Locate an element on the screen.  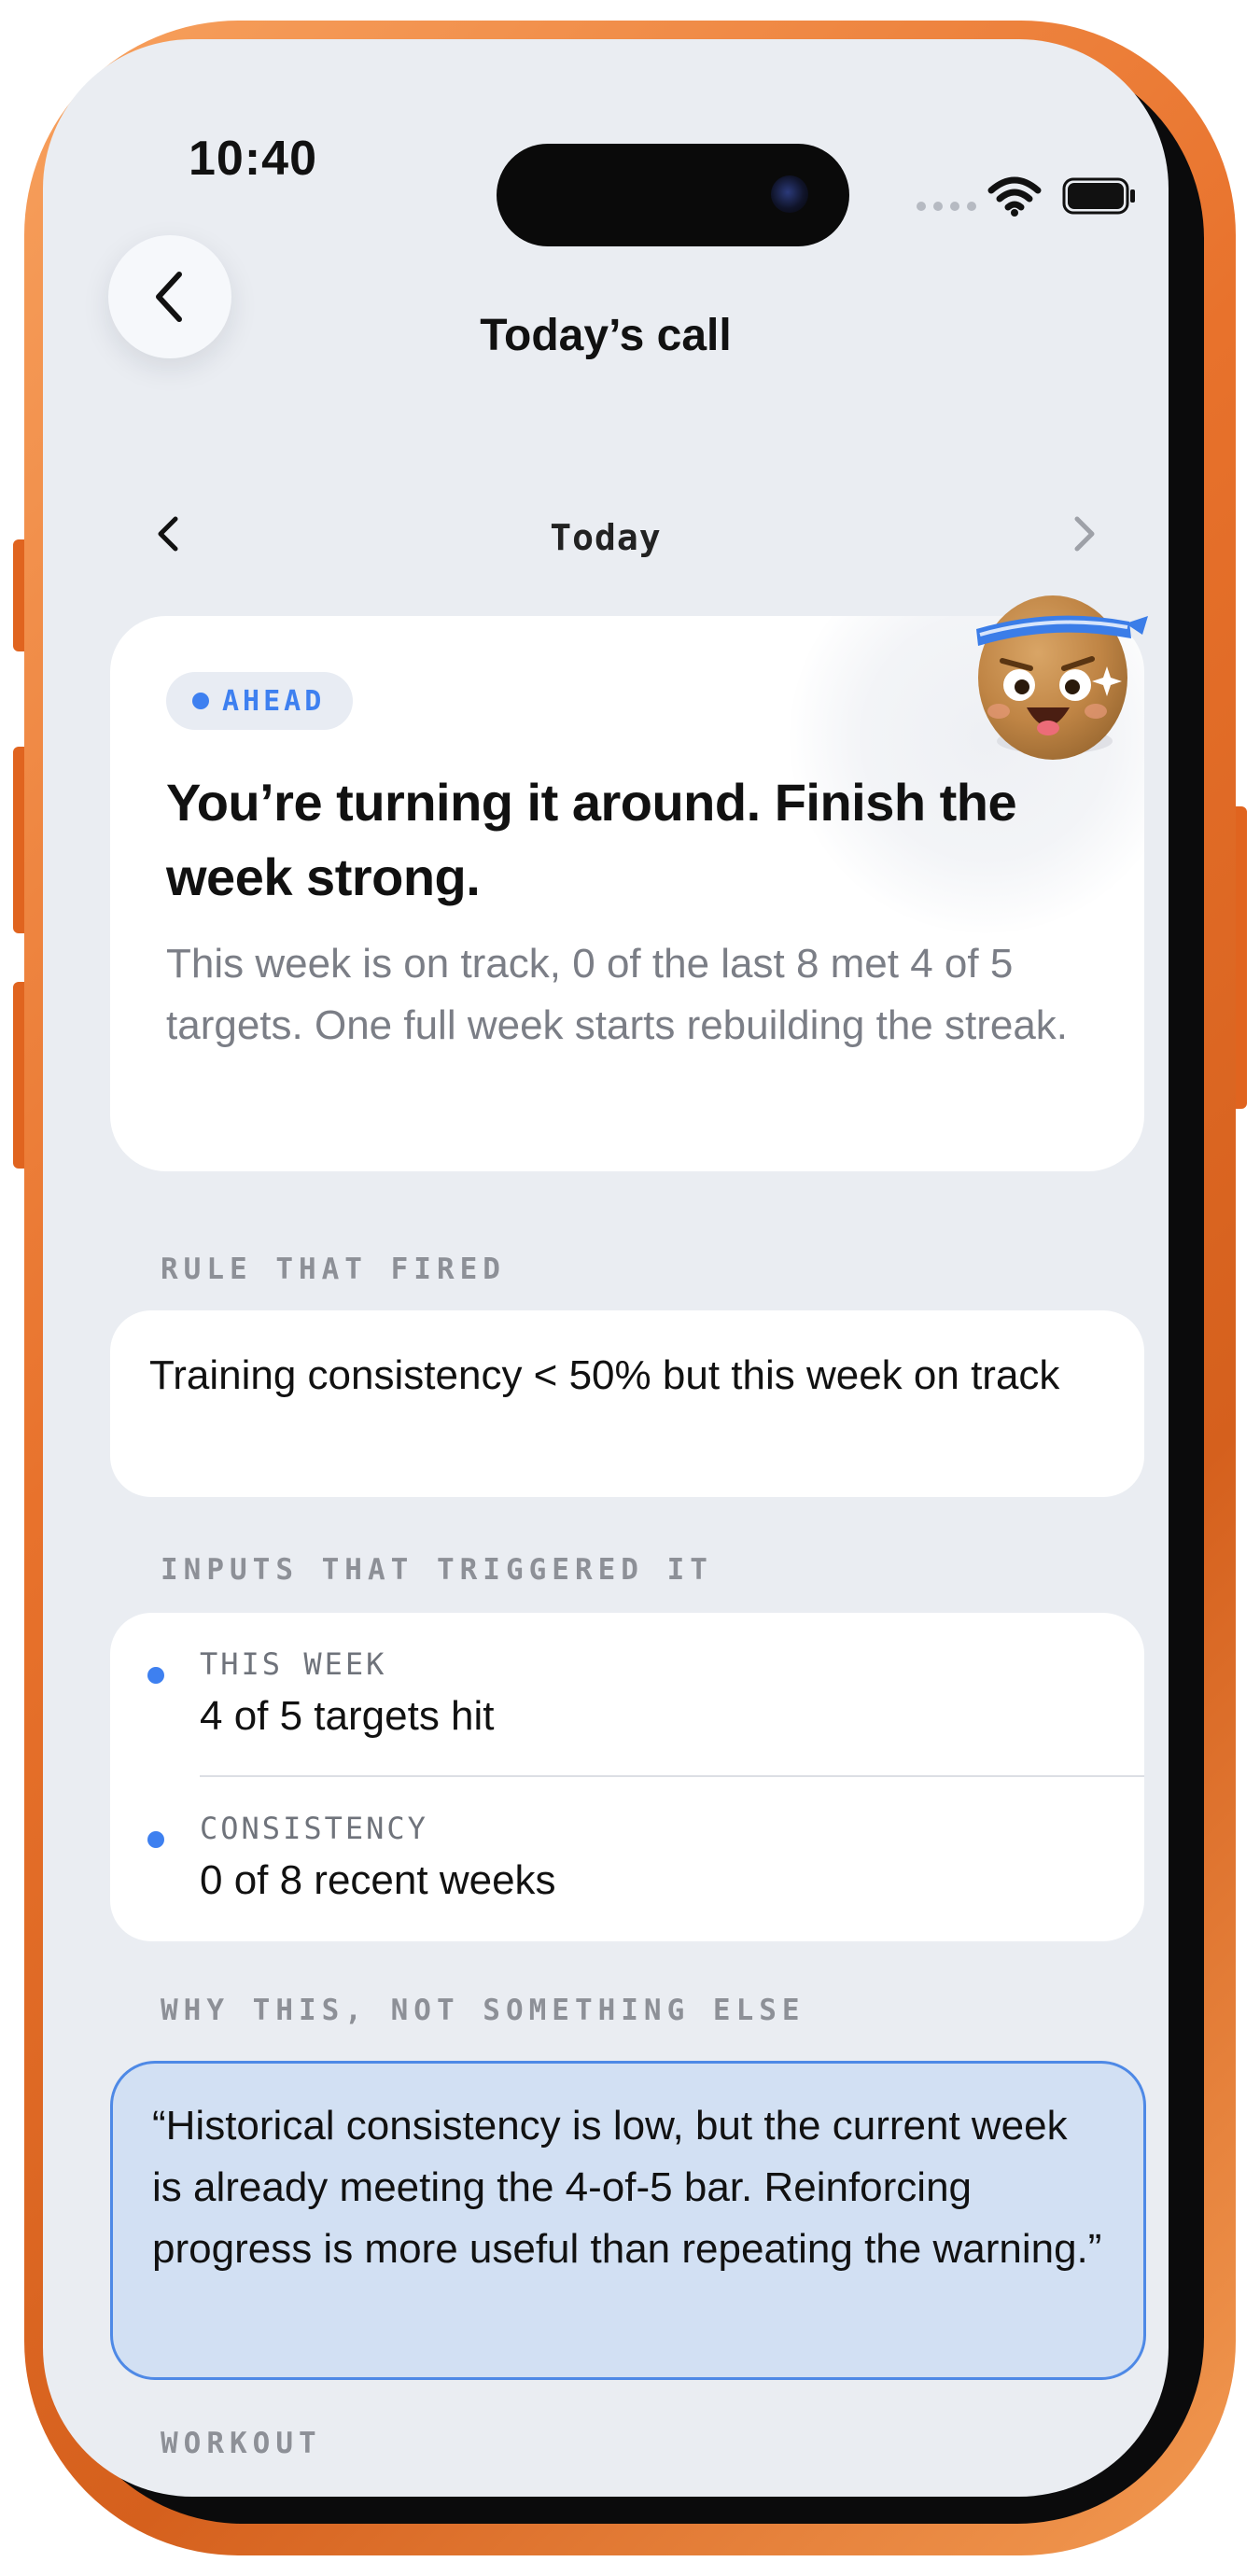
input-label: CONSISTENCY is located at coordinates (314, 1828).